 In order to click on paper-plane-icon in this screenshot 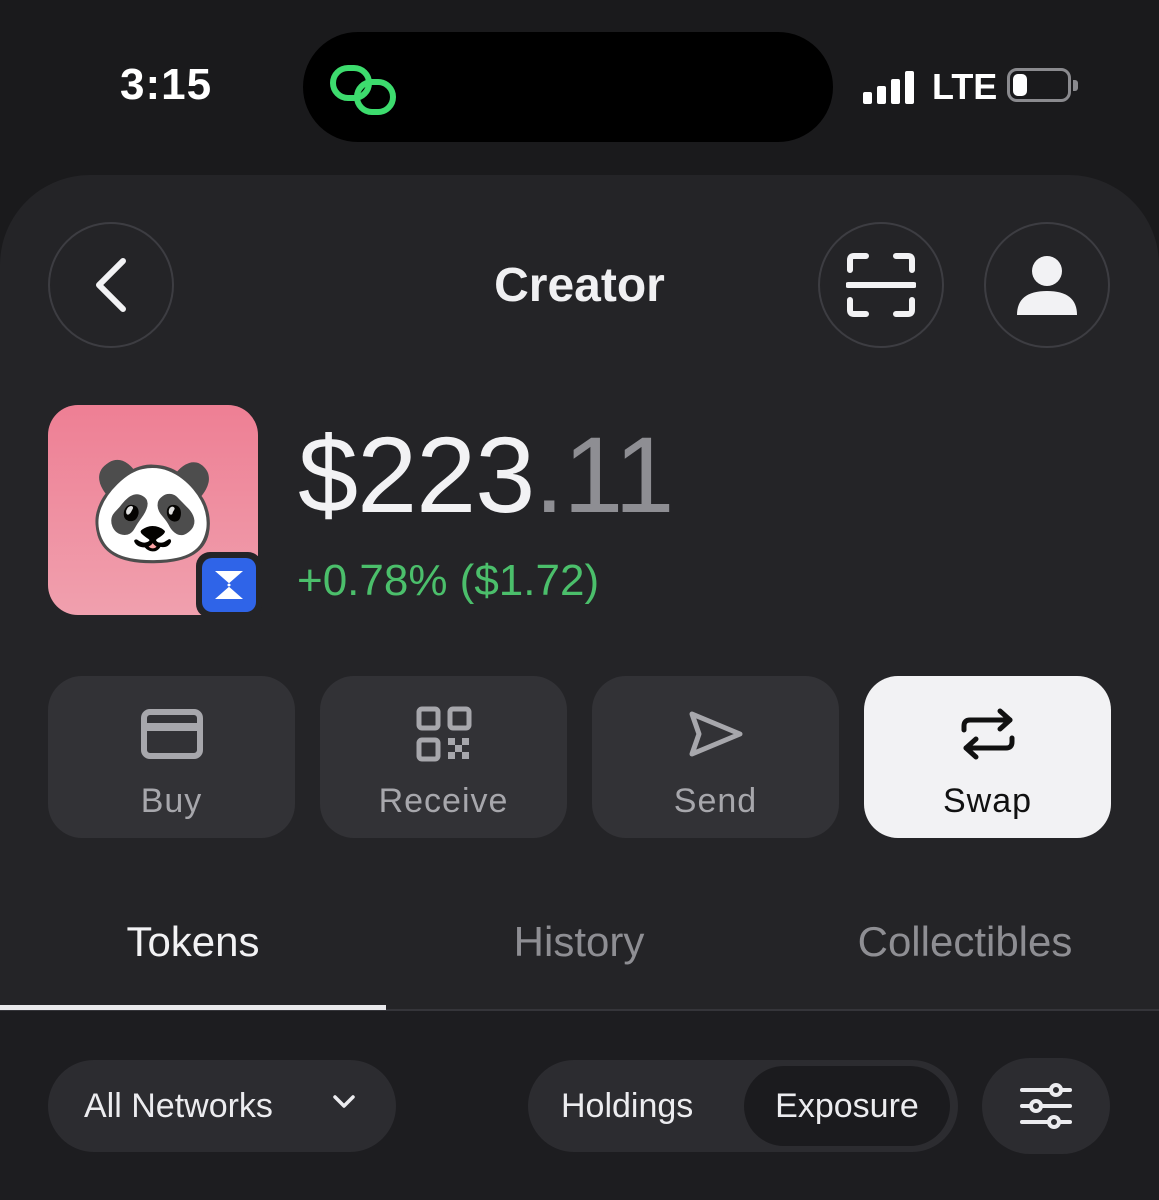, I will do `click(715, 734)`.